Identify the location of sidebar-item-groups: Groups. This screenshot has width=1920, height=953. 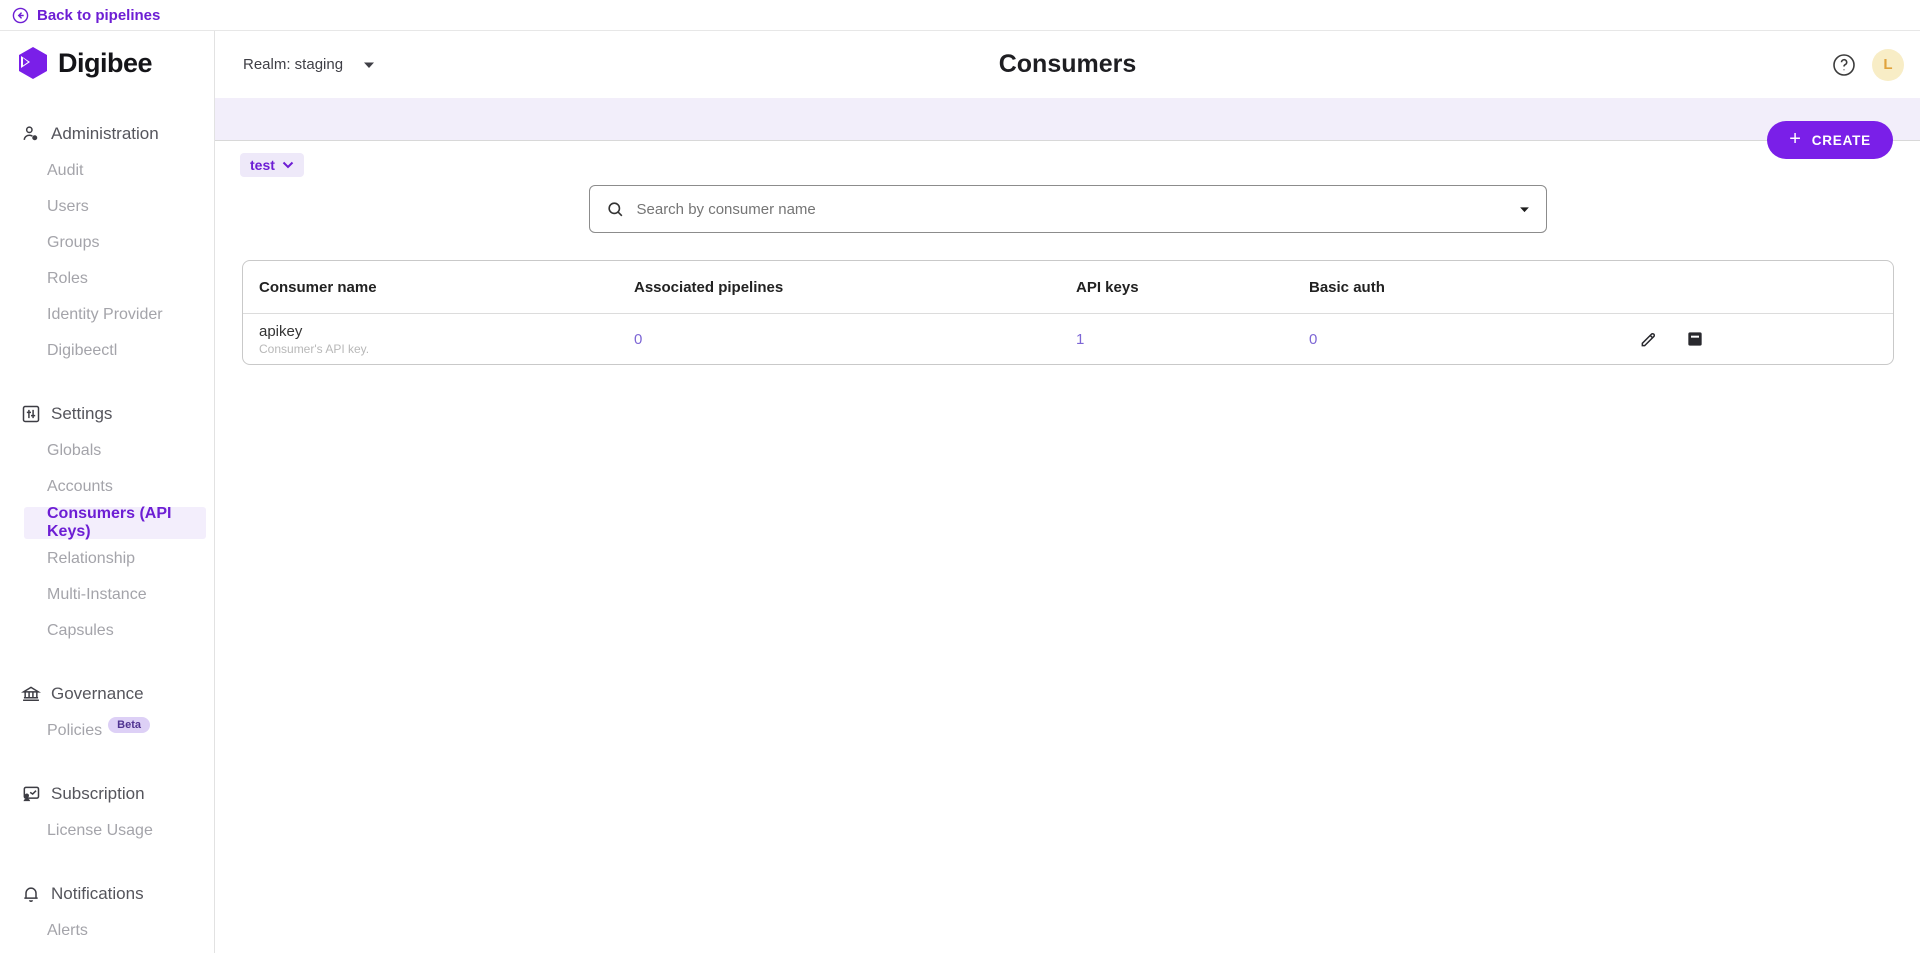
(107, 243).